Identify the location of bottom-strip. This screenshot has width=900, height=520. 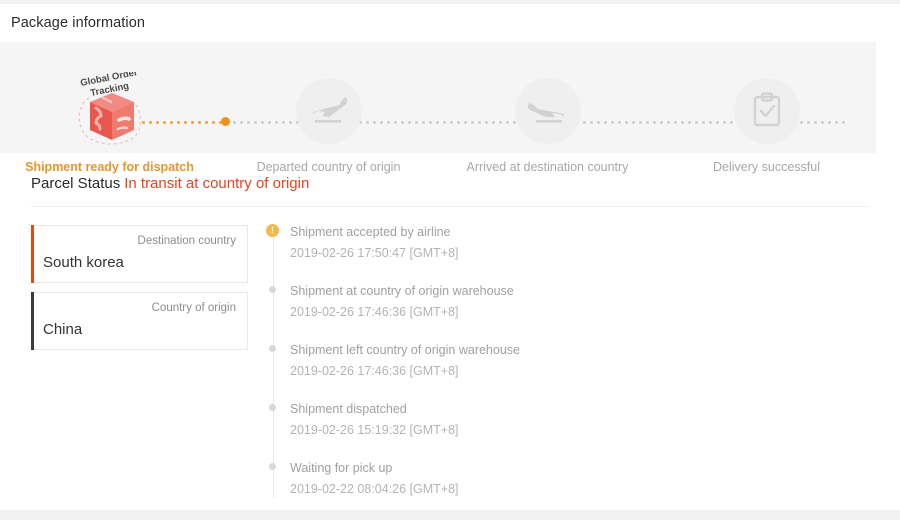
(450, 515).